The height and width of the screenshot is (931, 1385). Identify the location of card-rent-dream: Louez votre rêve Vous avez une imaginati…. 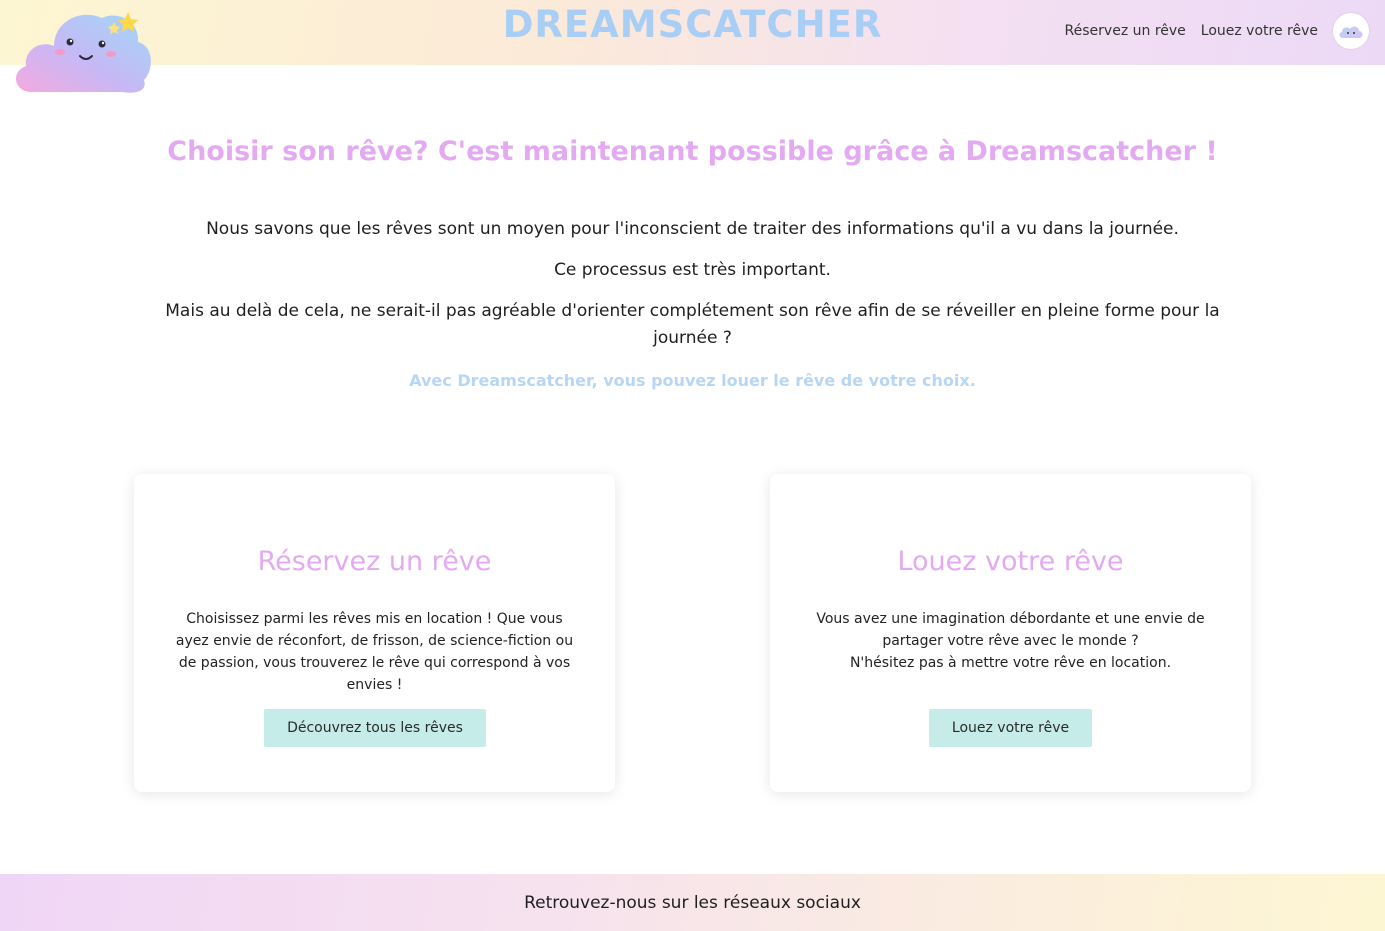
(1010, 633).